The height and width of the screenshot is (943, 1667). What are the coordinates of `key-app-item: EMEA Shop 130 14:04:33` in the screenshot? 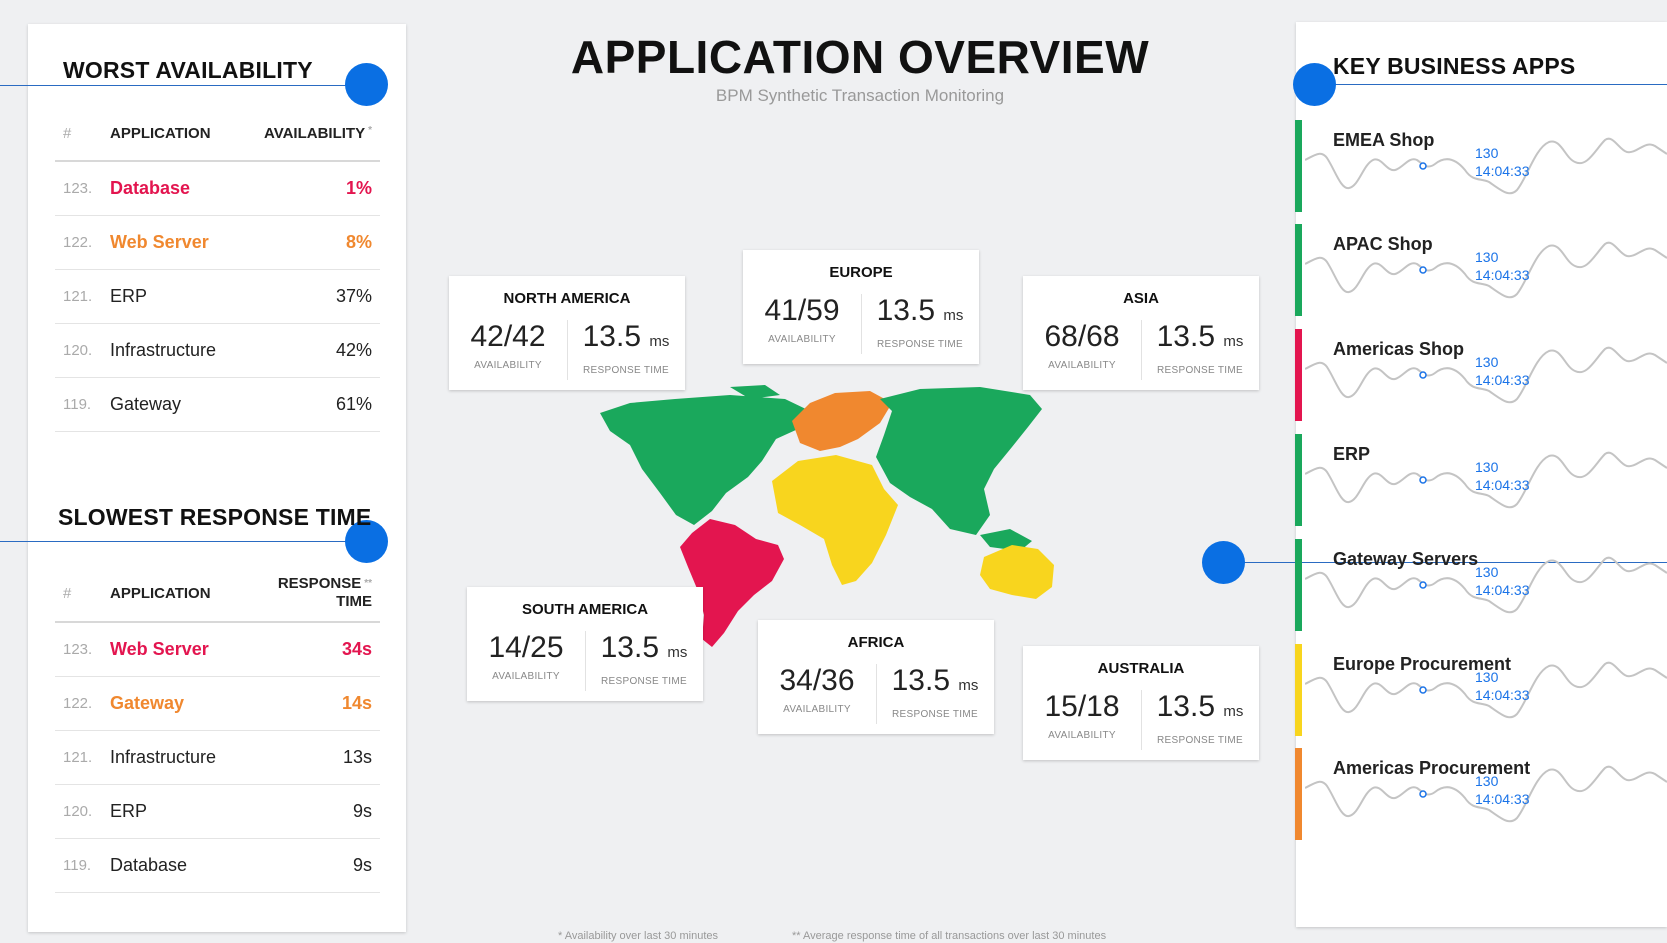 It's located at (1481, 166).